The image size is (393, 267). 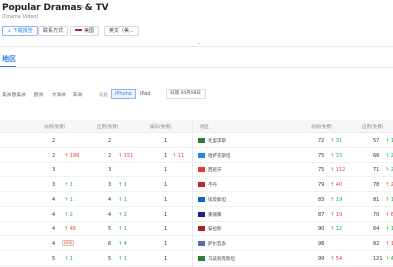 I want to click on apps-rank-right: 78, so click(x=376, y=185).